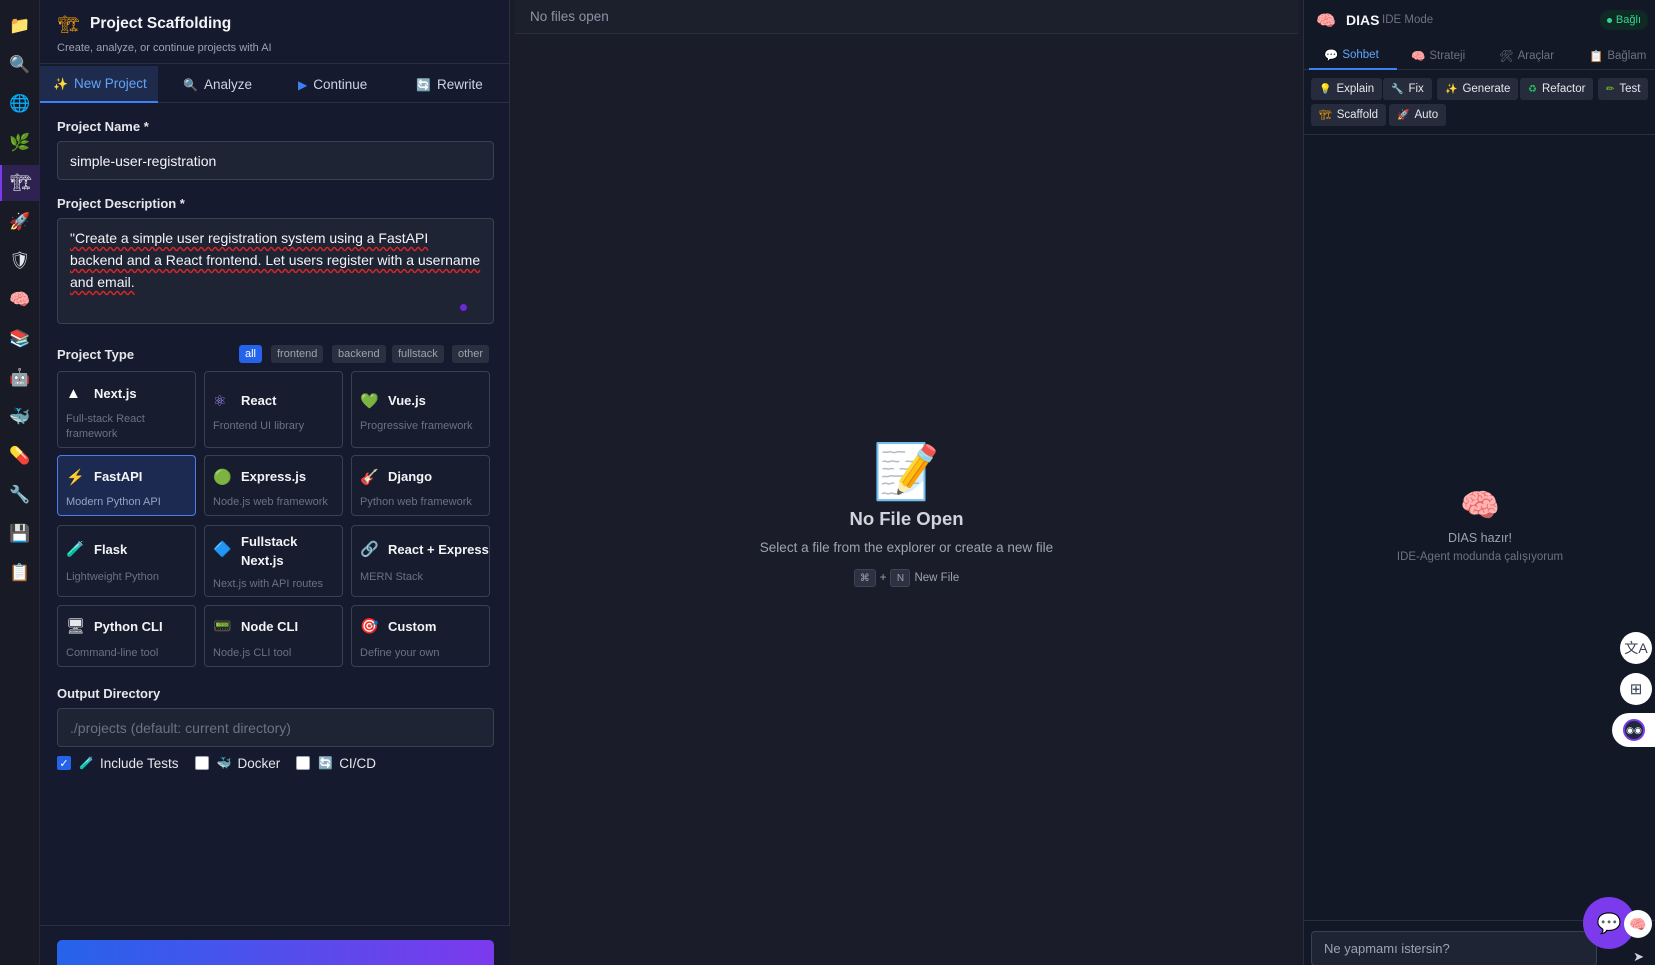  I want to click on tab-continue: ▶ Continue, so click(332, 84).